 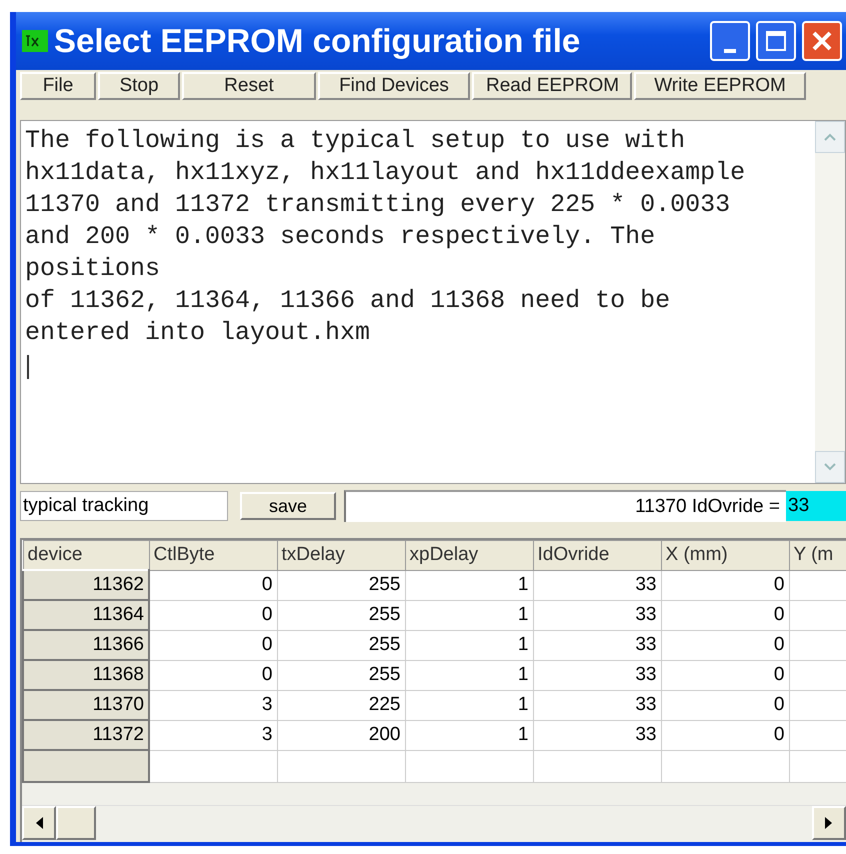 I want to click on scroll-right-button, so click(x=829, y=823).